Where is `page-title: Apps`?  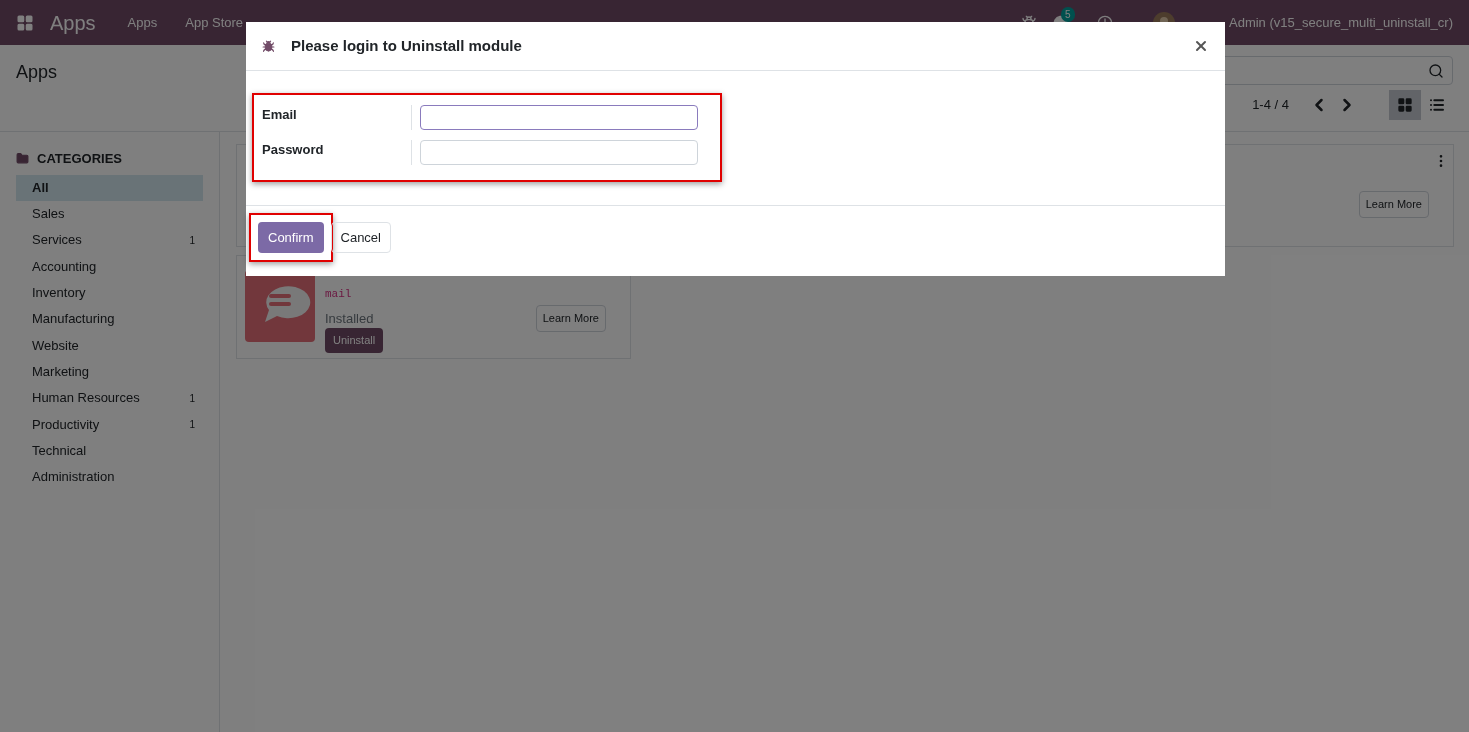
page-title: Apps is located at coordinates (37, 72).